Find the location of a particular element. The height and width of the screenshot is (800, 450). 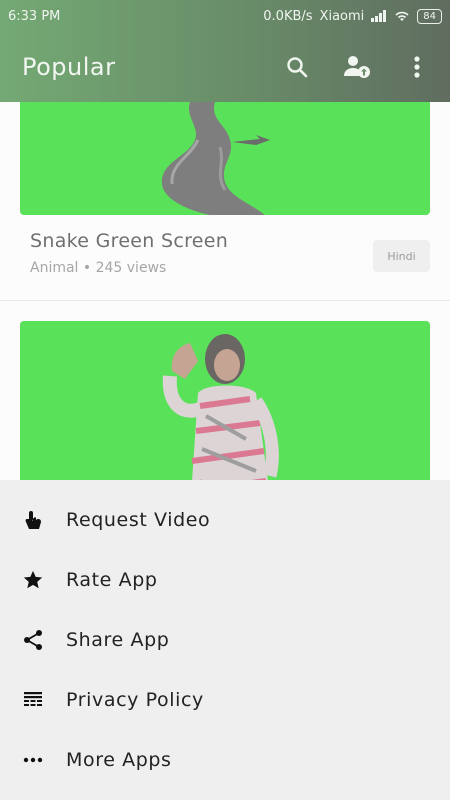

toolbar-actions is located at coordinates (357, 67).